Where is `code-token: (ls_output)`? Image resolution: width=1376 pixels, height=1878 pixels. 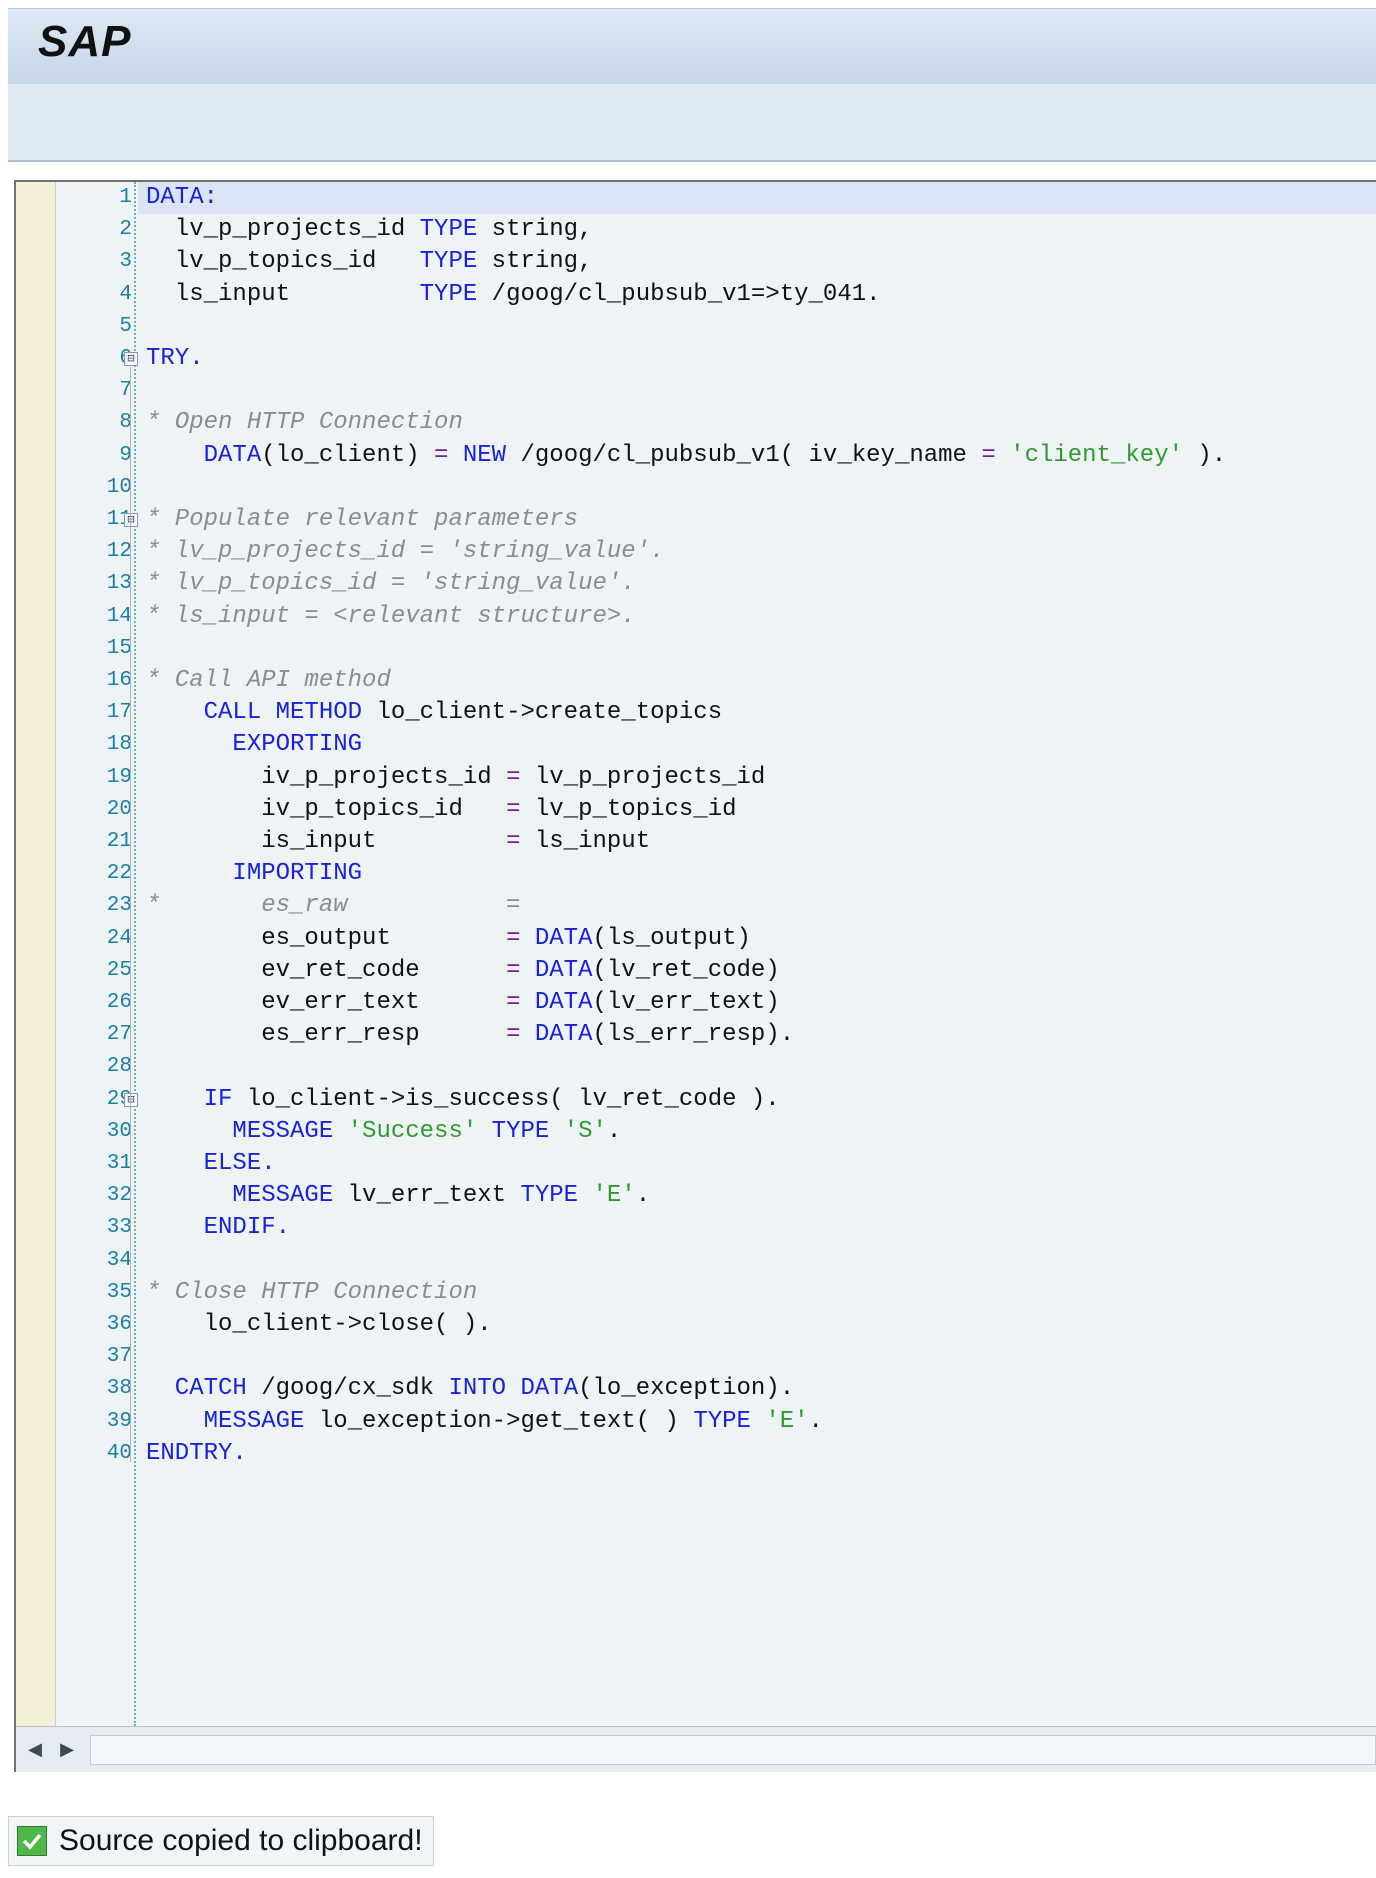 code-token: (ls_output) is located at coordinates (671, 938).